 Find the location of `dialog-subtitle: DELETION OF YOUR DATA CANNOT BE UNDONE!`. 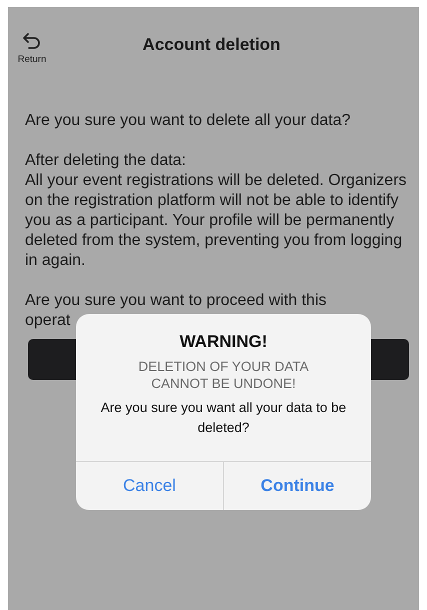

dialog-subtitle: DELETION OF YOUR DATA CANNOT BE UNDONE! is located at coordinates (223, 375).